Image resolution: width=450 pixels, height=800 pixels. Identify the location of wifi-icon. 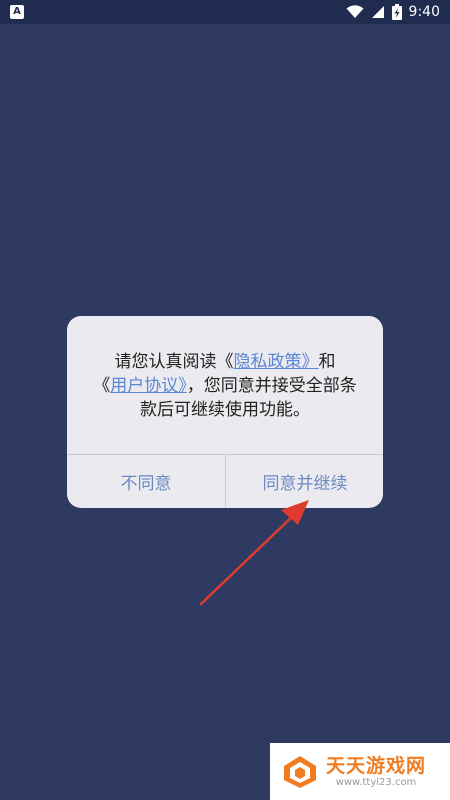
(355, 12).